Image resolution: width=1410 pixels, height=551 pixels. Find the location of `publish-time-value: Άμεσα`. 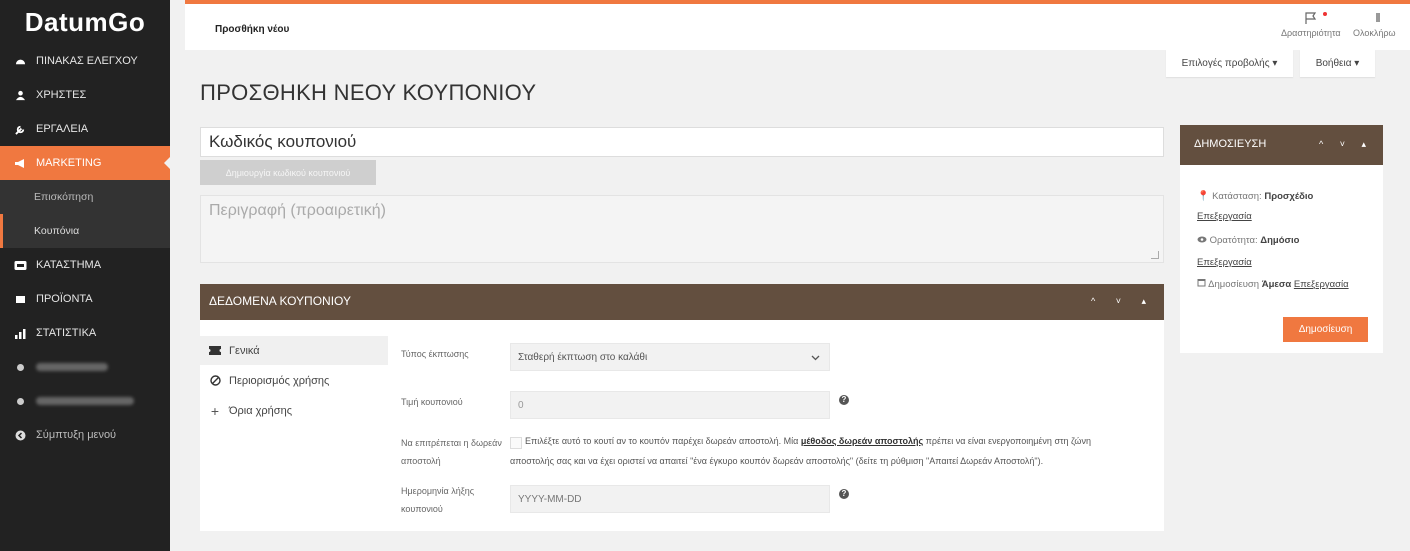

publish-time-value: Άμεσα is located at coordinates (1276, 284).